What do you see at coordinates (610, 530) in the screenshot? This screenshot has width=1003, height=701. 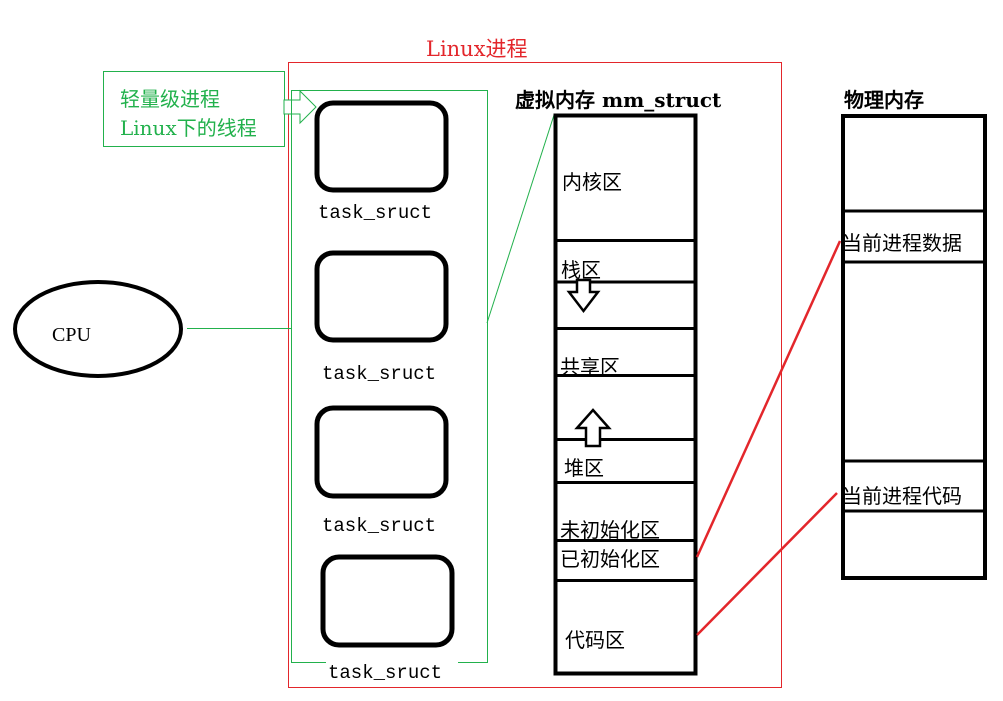 I see `segment-bss: 未初始化区` at bounding box center [610, 530].